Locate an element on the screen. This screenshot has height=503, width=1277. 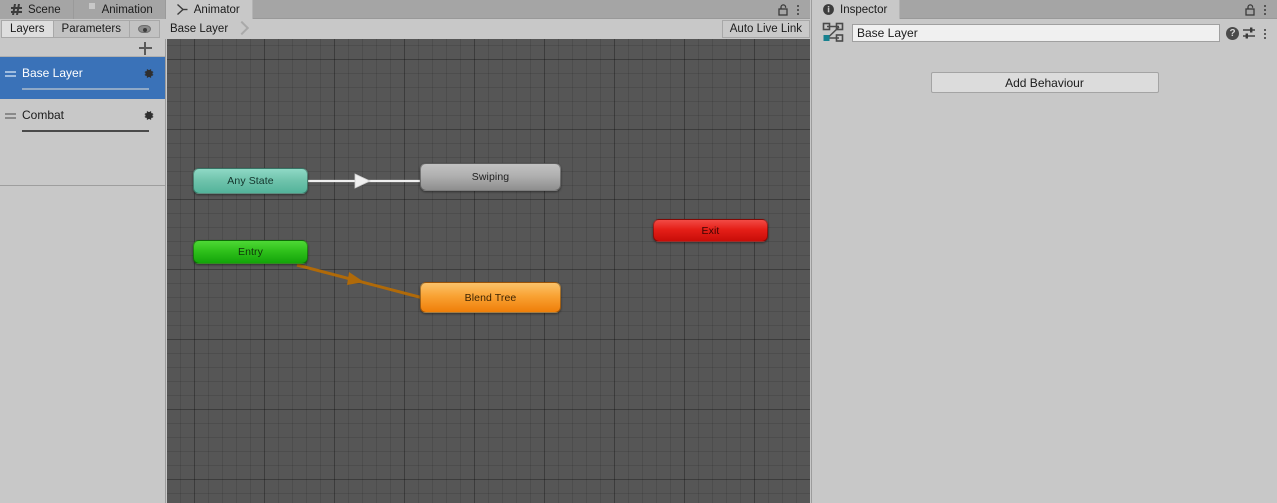
state-node-label: Blend Tree is located at coordinates (490, 297).